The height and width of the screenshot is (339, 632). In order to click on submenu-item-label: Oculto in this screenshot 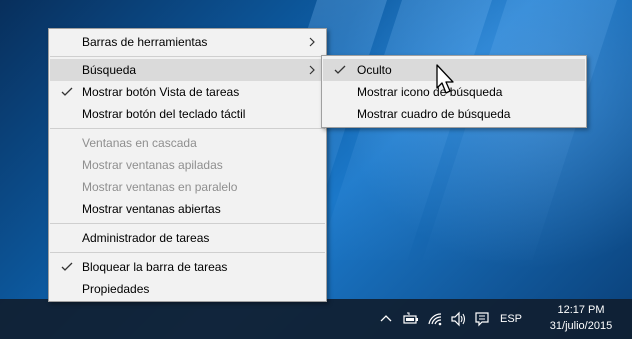, I will do `click(374, 70)`.